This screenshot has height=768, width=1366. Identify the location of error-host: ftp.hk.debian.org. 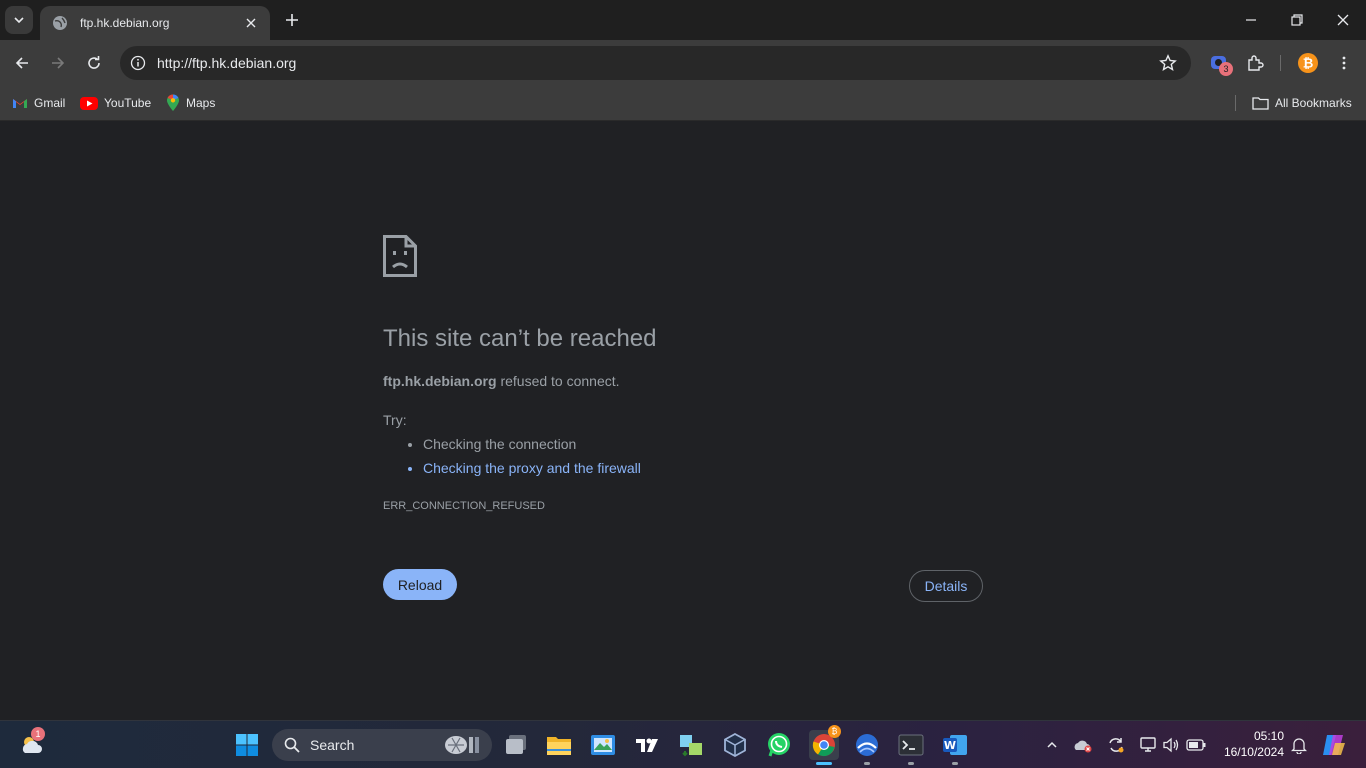
(440, 381).